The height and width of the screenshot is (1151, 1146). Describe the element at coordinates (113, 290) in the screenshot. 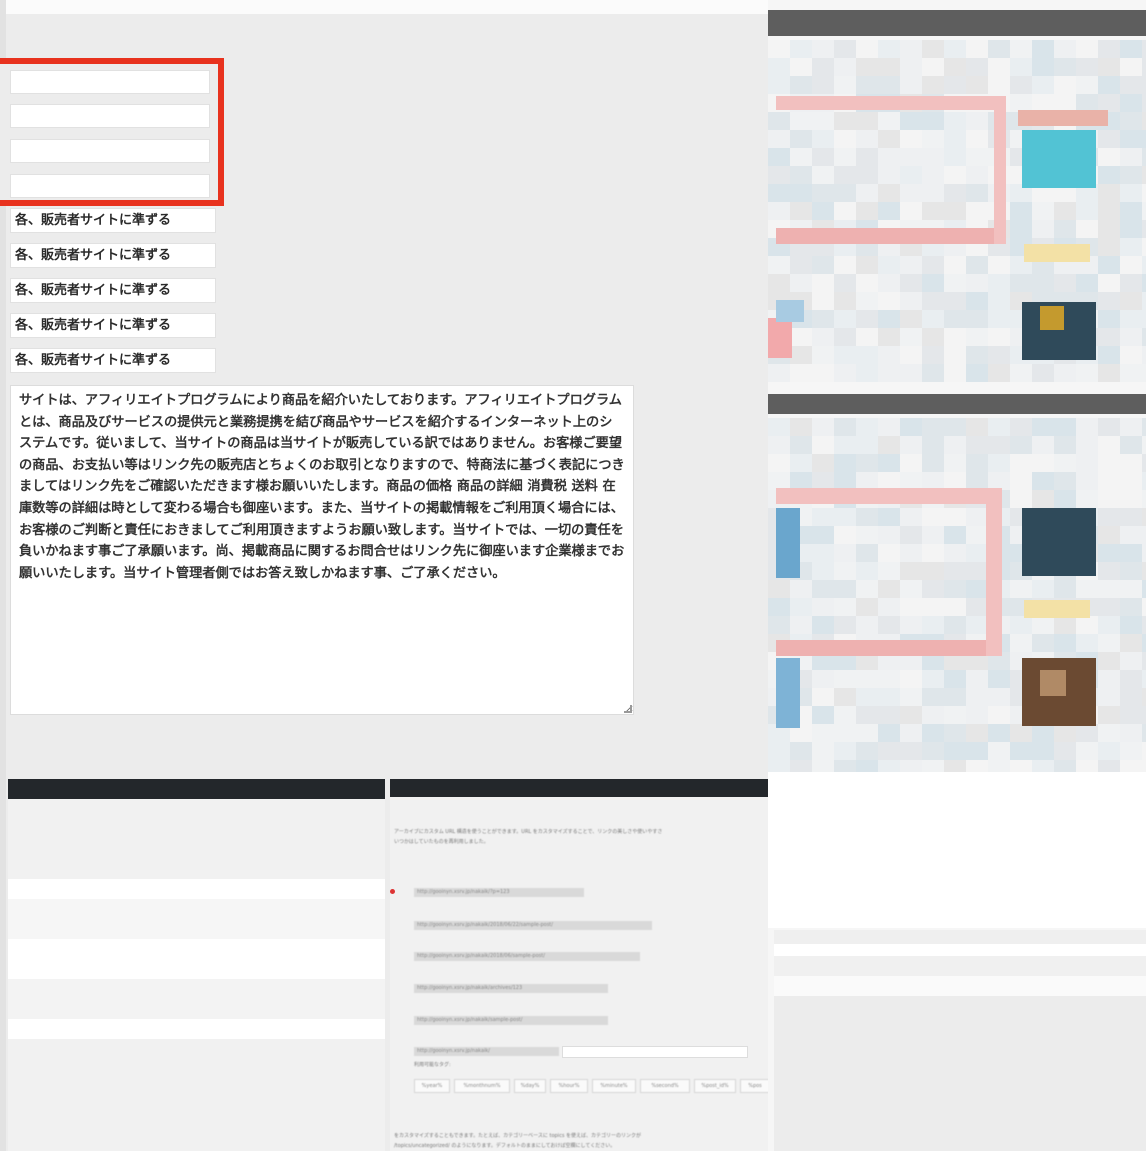

I see `text-field-3: 各、販売者サイトに準ずる` at that location.